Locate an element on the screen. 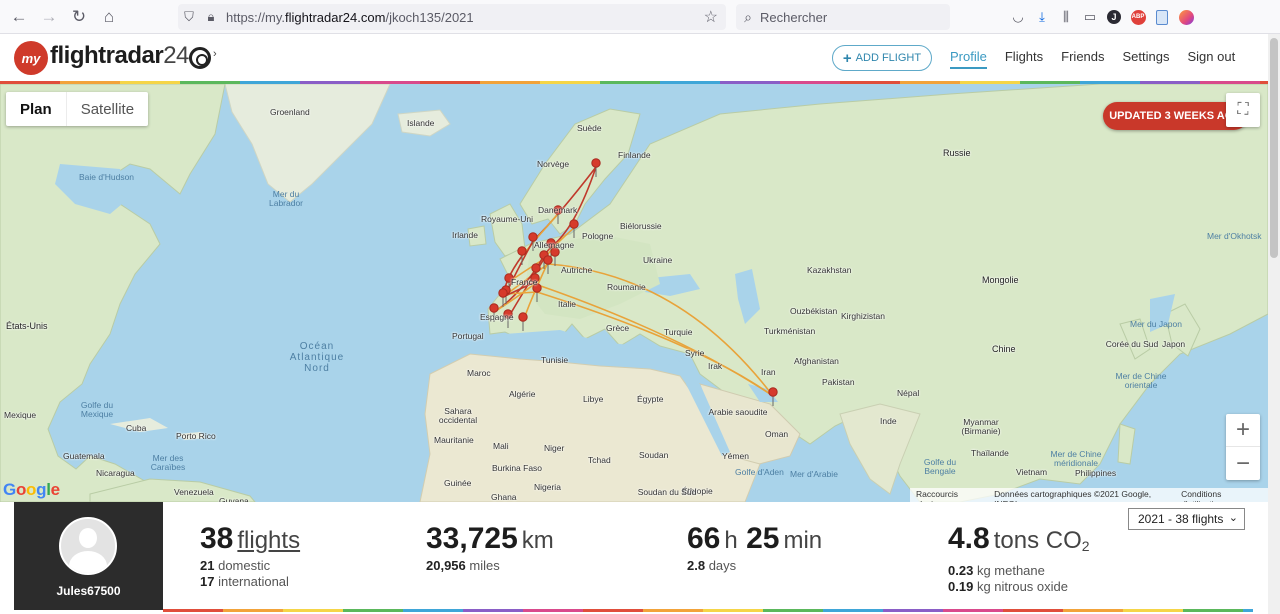  forward-icon: → is located at coordinates (49, 17).